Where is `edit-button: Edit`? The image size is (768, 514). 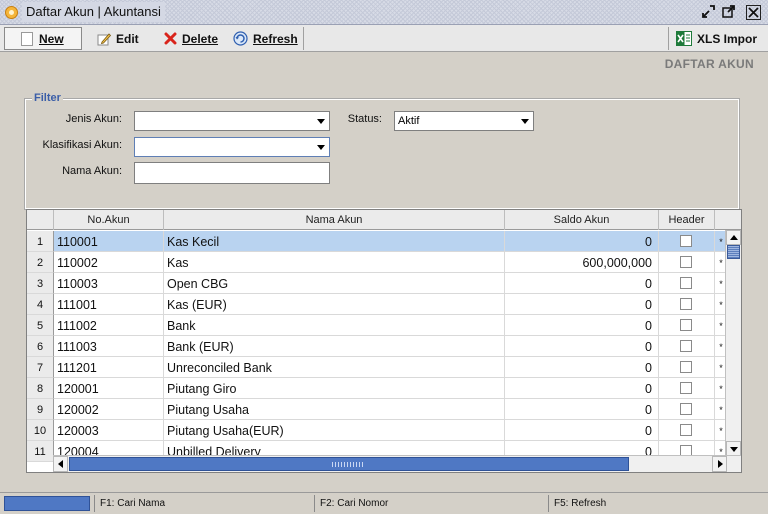
edit-button: Edit is located at coordinates (118, 38).